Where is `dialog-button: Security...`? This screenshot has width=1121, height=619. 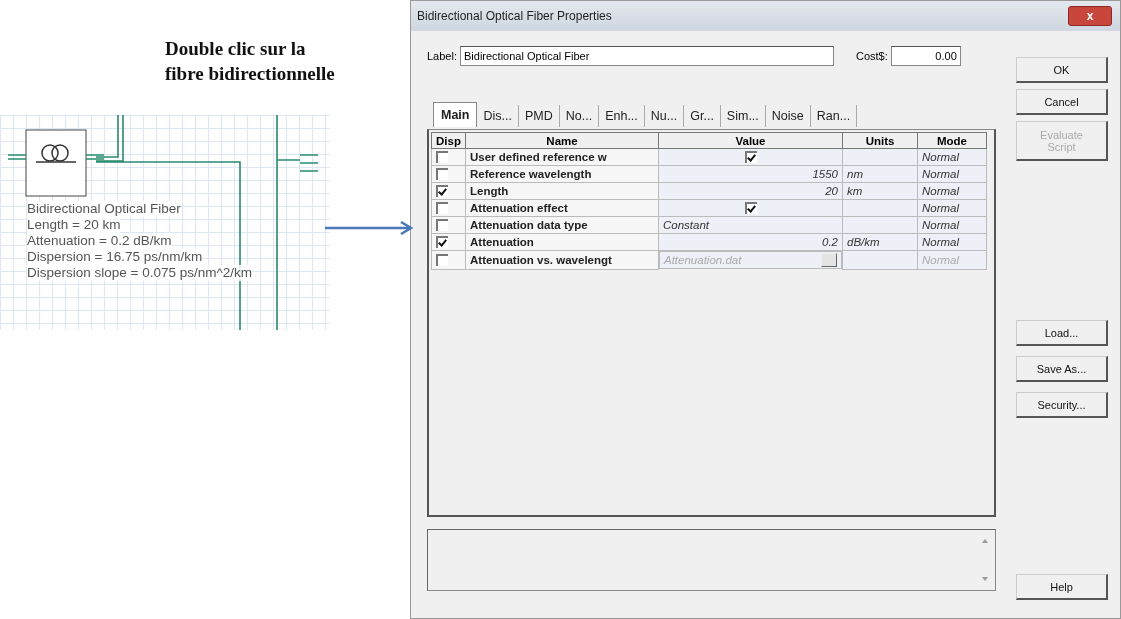 dialog-button: Security... is located at coordinates (1062, 405).